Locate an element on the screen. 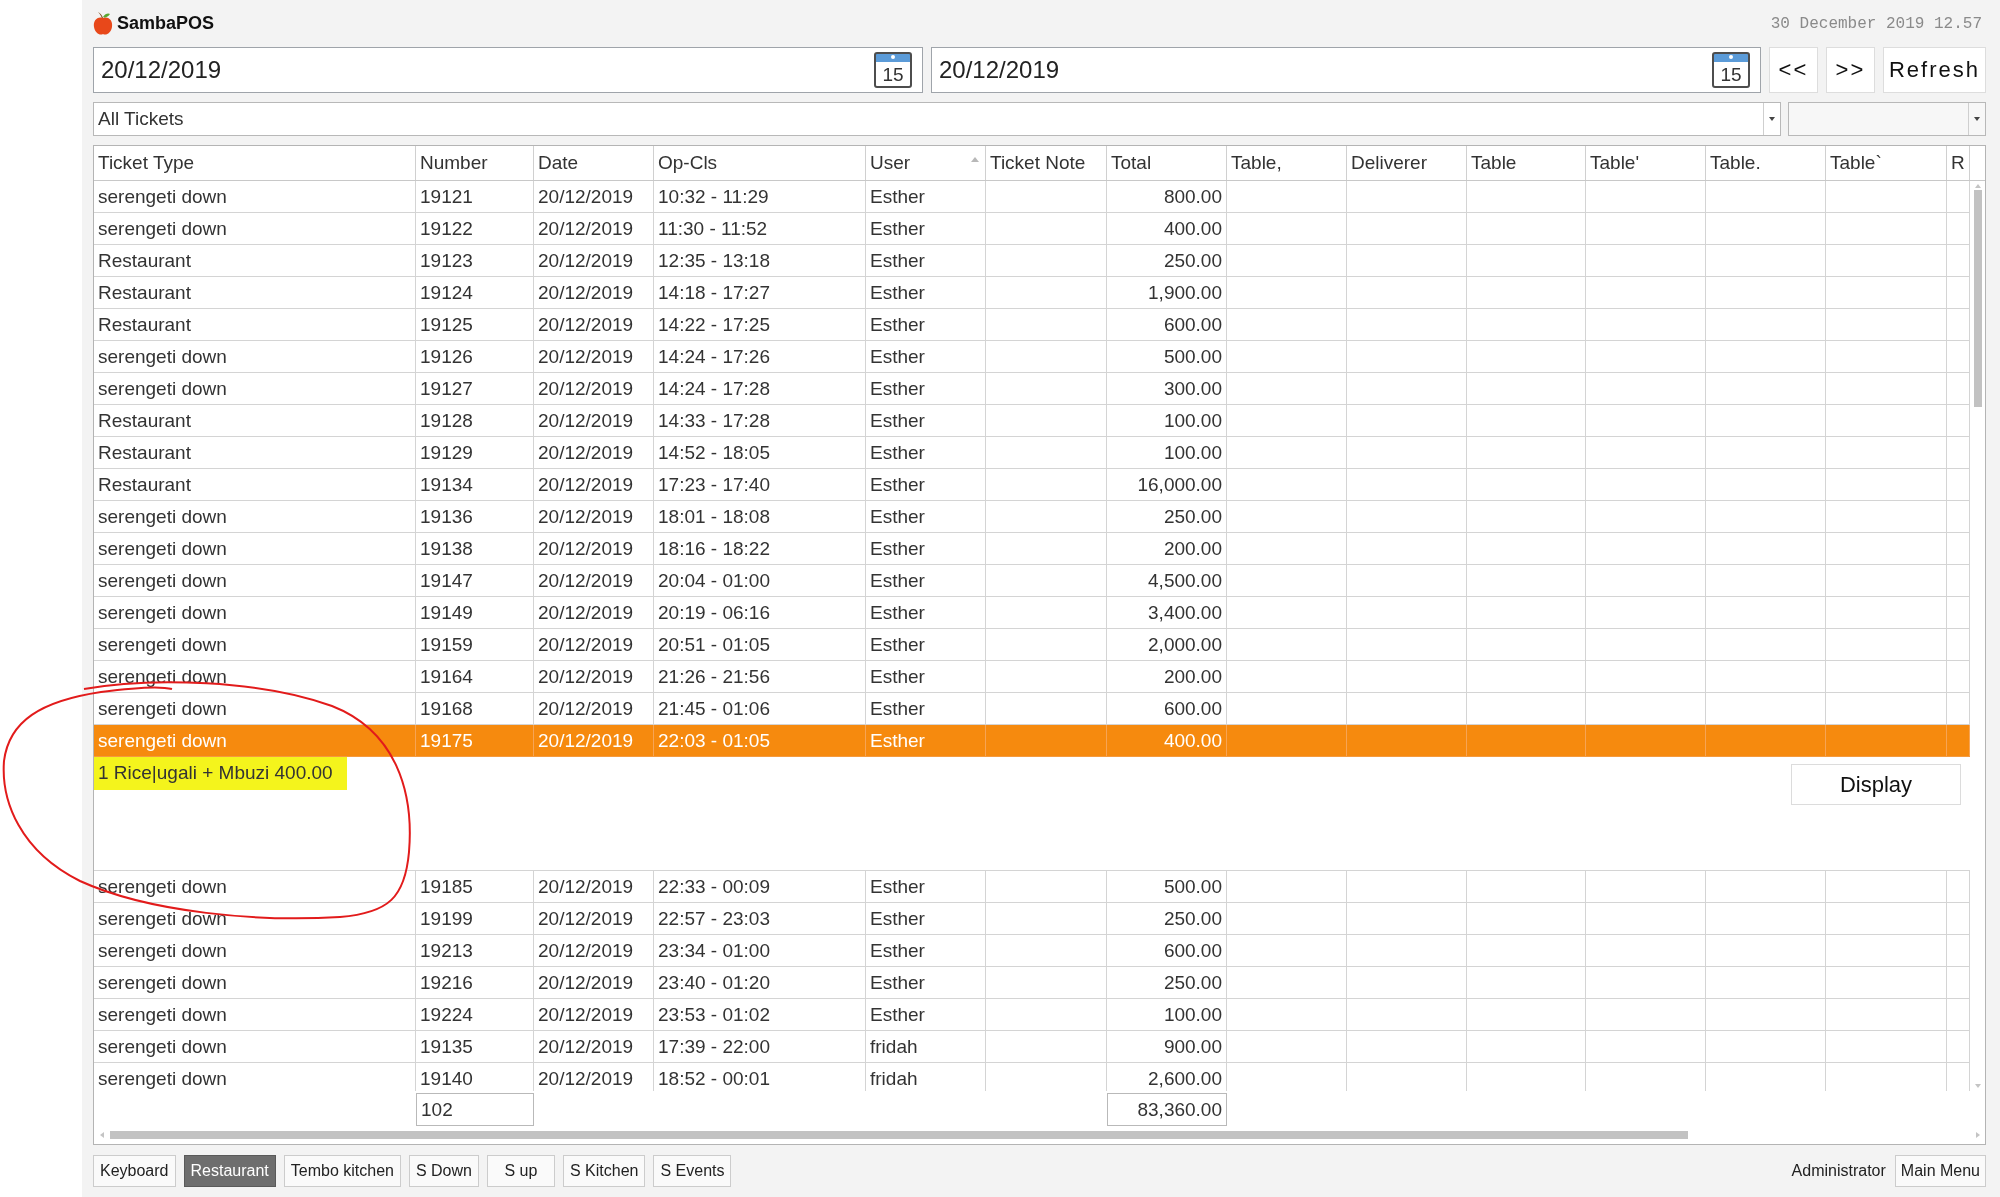 The width and height of the screenshot is (2000, 1197). table-cell: 19121 is located at coordinates (475, 196).